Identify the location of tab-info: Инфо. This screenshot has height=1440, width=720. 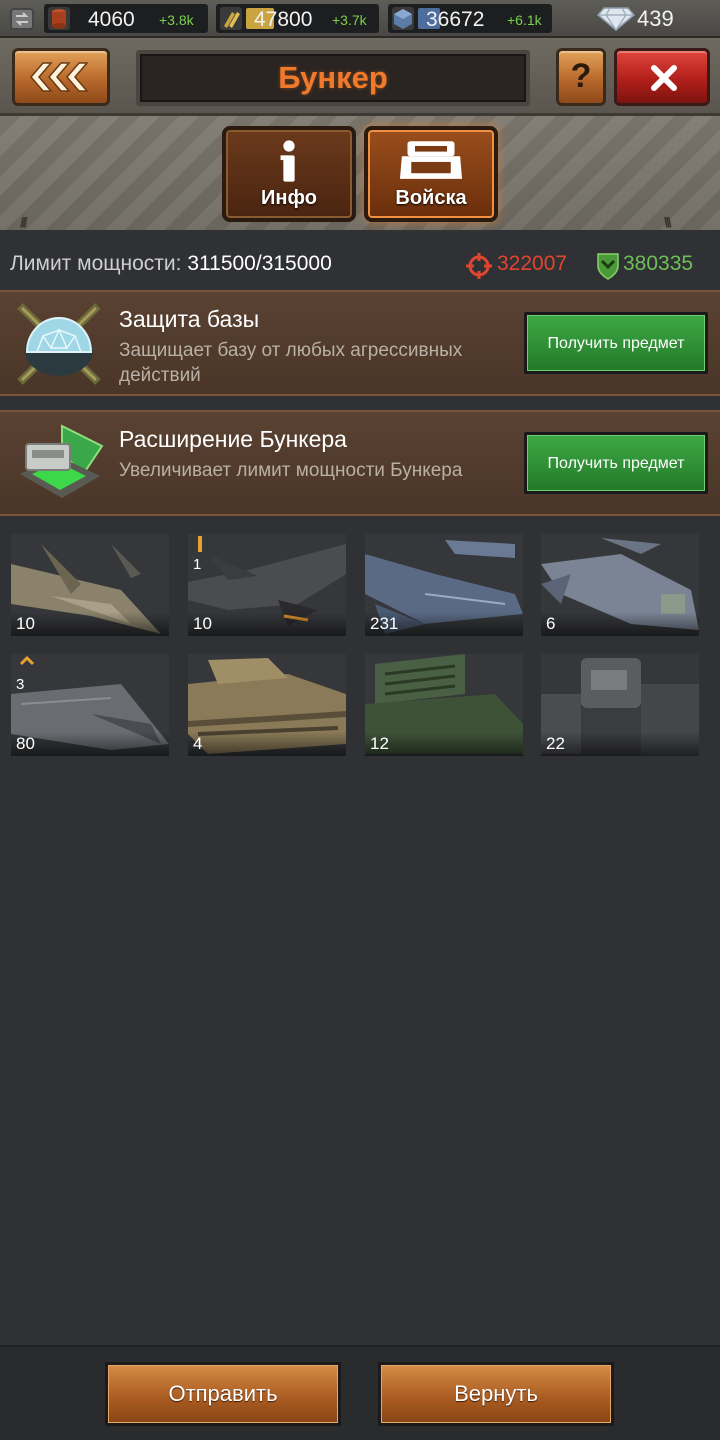
(289, 174).